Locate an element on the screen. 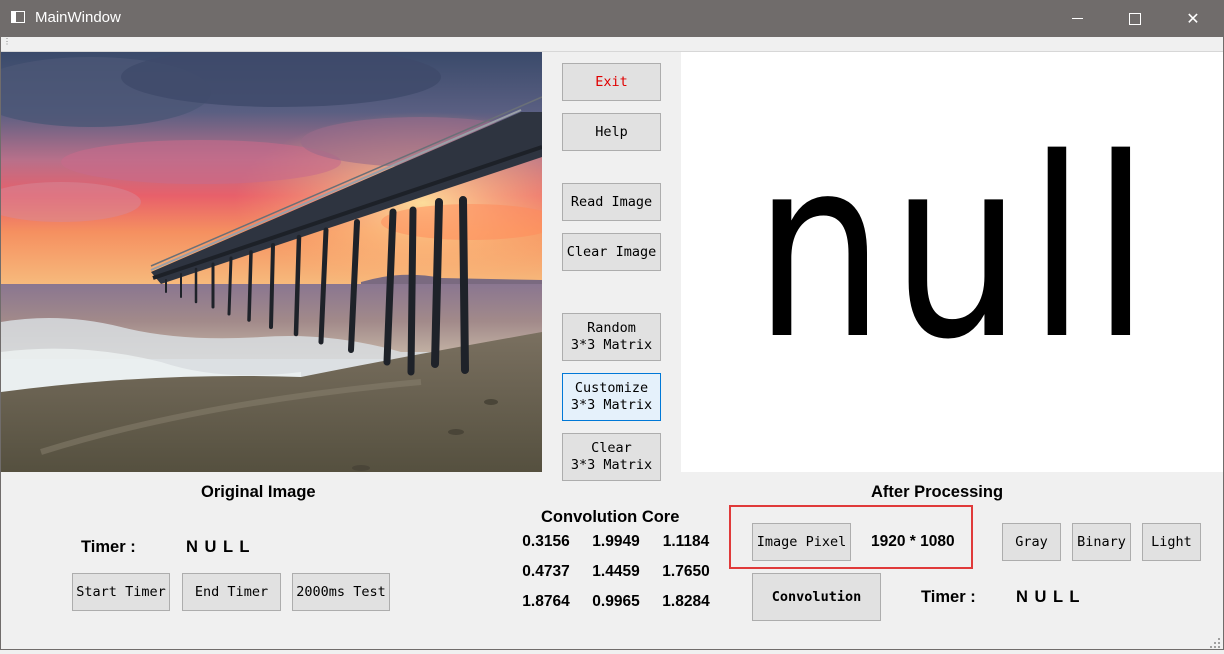 The width and height of the screenshot is (1224, 654). processed-image-text: null is located at coordinates (955, 250).